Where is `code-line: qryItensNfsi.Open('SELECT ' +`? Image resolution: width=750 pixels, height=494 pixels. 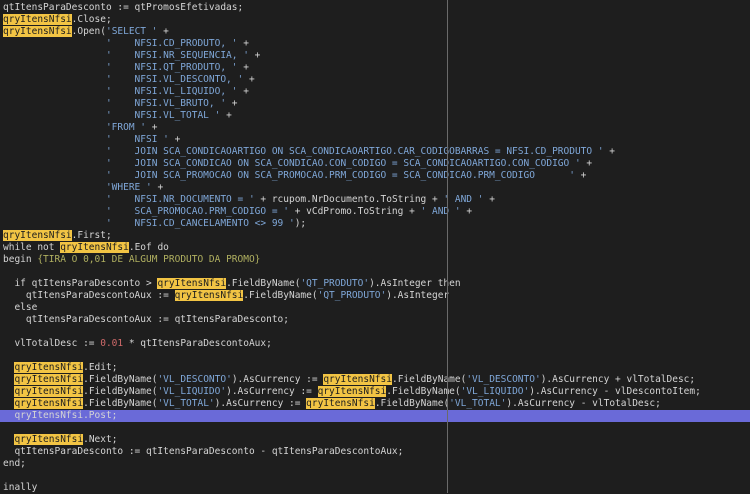
code-line: qryItensNfsi.Open('SELECT ' + is located at coordinates (375, 32).